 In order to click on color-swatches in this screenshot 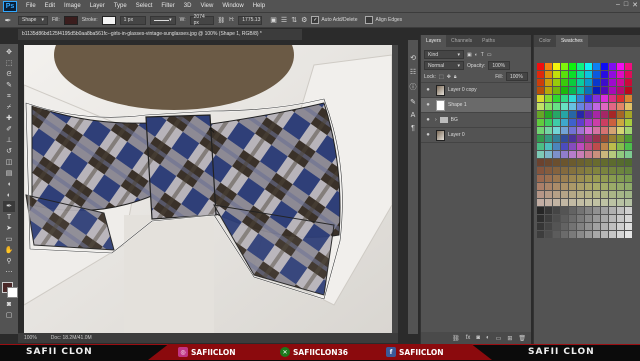, I will do `click(10, 290)`.